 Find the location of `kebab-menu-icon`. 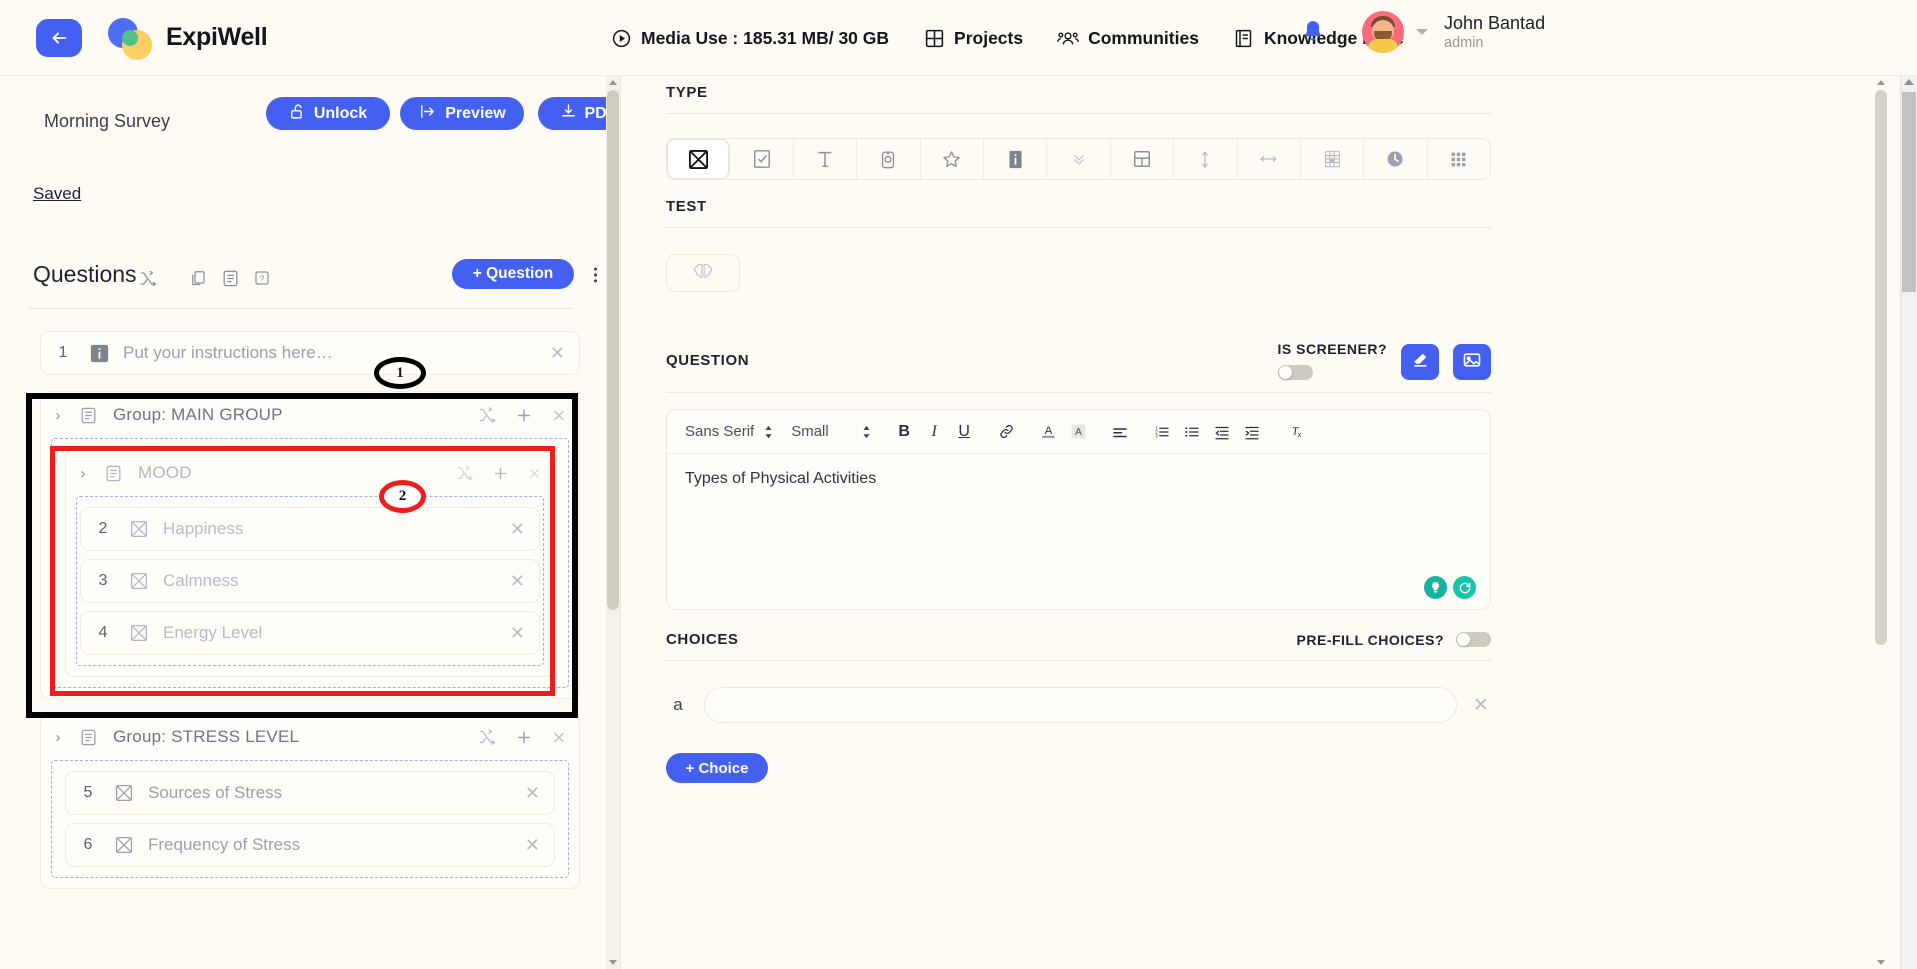

kebab-menu-icon is located at coordinates (595, 275).